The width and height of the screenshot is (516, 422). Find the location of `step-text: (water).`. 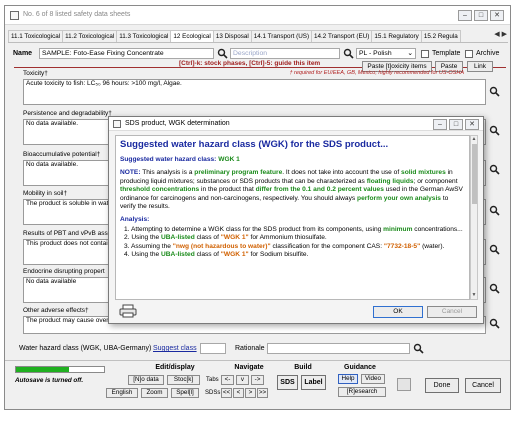

step-text: (water). is located at coordinates (433, 246).